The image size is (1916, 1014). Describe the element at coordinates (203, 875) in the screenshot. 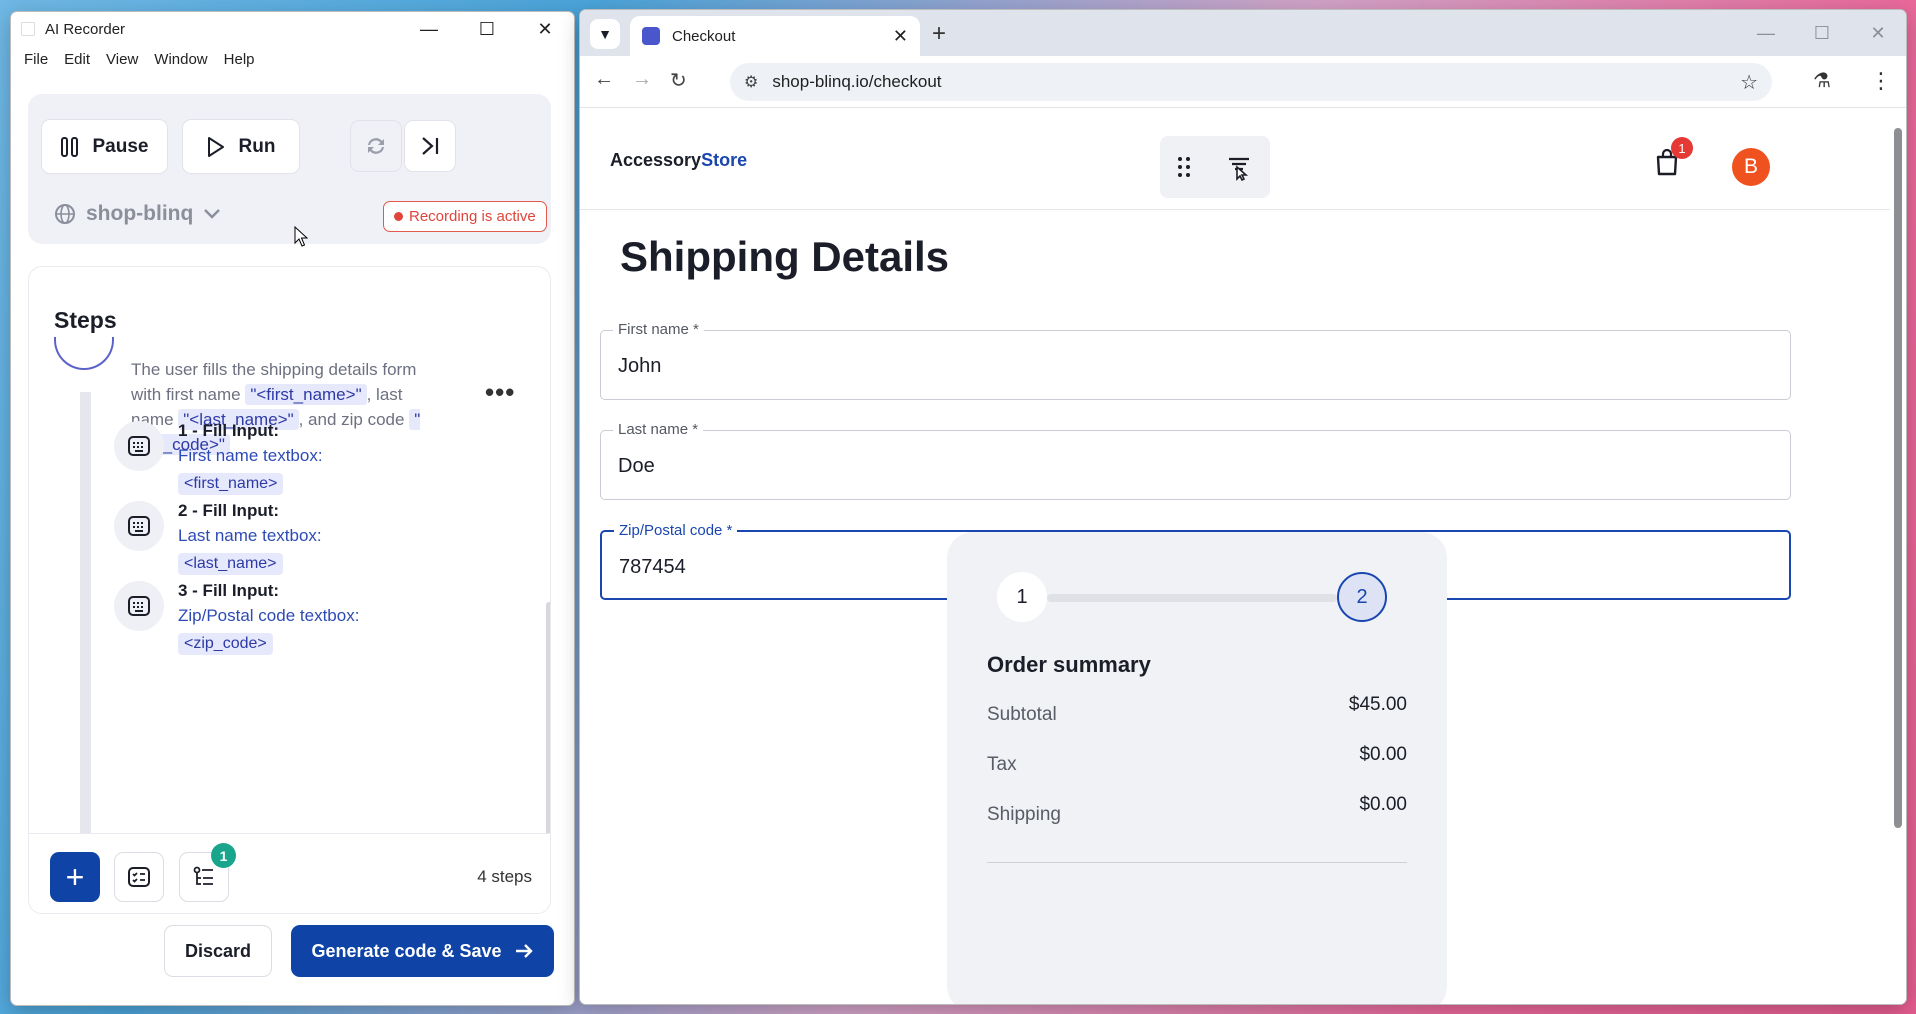

I see `list-tree-icon` at that location.